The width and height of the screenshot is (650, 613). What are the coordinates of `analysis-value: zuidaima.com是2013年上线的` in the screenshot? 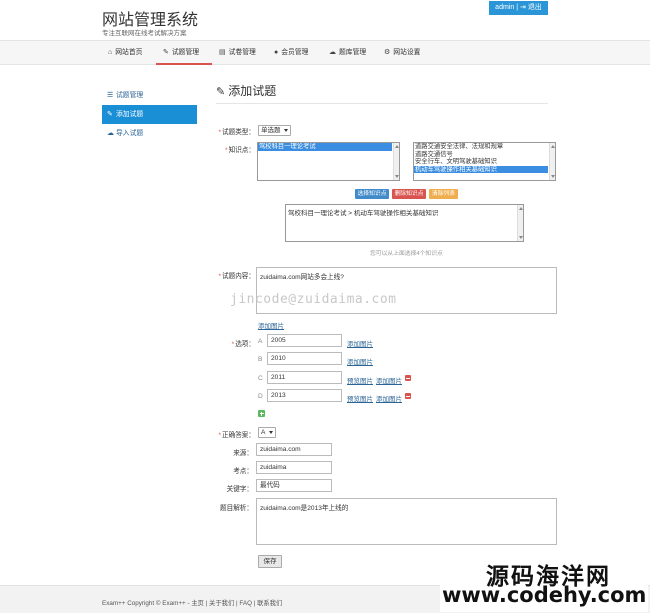 It's located at (304, 508).